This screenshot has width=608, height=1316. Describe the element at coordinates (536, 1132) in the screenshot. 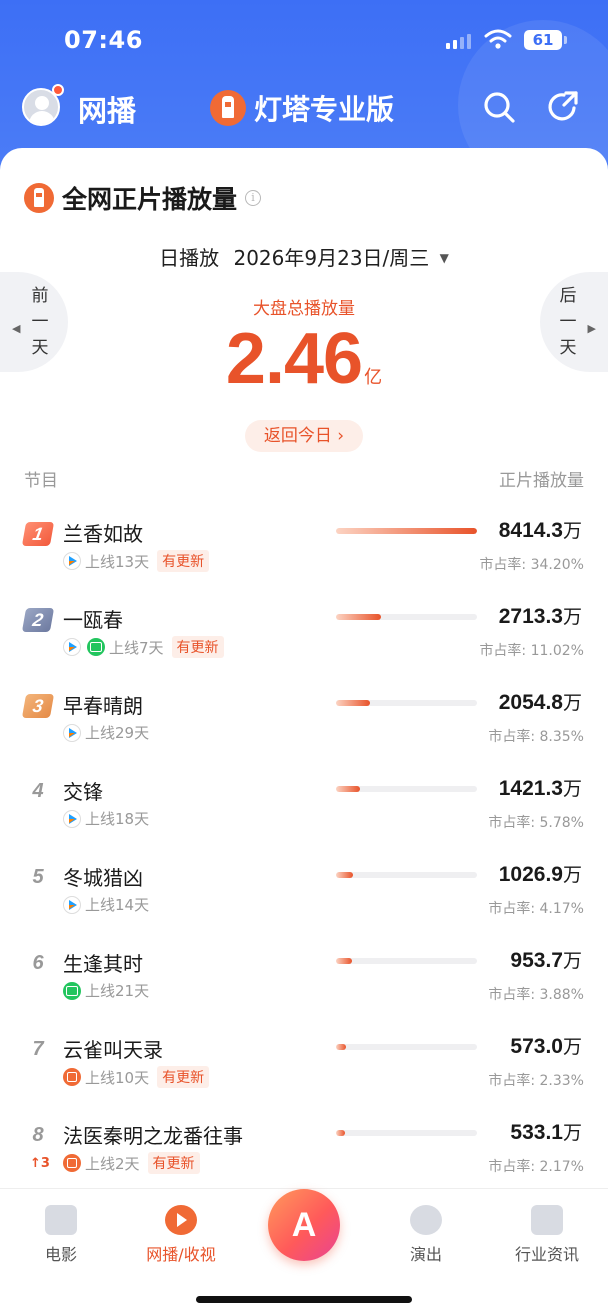

I see `view-count-number: 533.1` at that location.